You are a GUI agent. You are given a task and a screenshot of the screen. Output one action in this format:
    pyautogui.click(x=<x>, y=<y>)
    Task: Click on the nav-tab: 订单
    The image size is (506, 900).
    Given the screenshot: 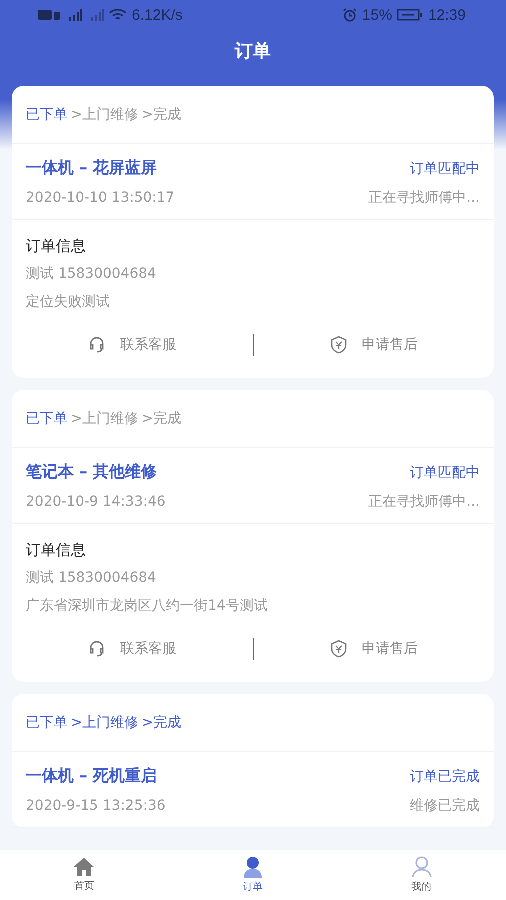 What is the action you would take?
    pyautogui.click(x=253, y=875)
    